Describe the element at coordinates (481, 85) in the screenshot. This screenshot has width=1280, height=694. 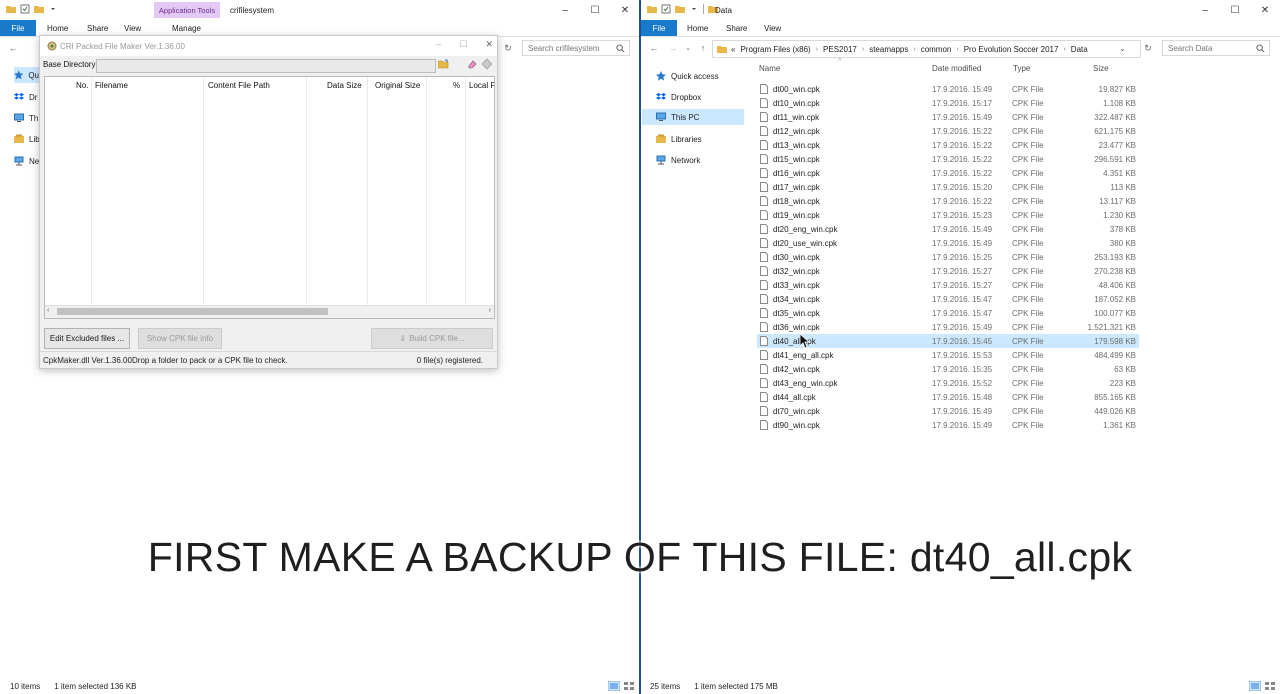
I see `column-header-local: Local F` at that location.